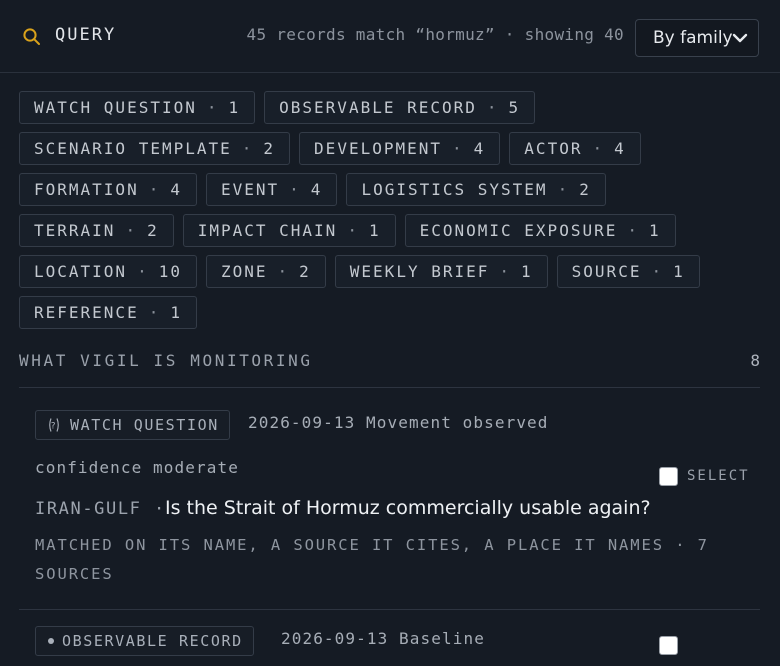  I want to click on chevron-down-icon, so click(740, 38).